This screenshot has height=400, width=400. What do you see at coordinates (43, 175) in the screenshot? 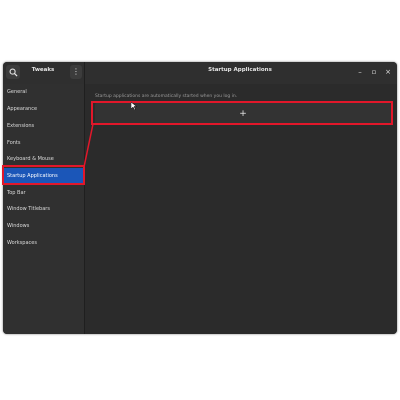
I see `sidebar-highlight-box` at bounding box center [43, 175].